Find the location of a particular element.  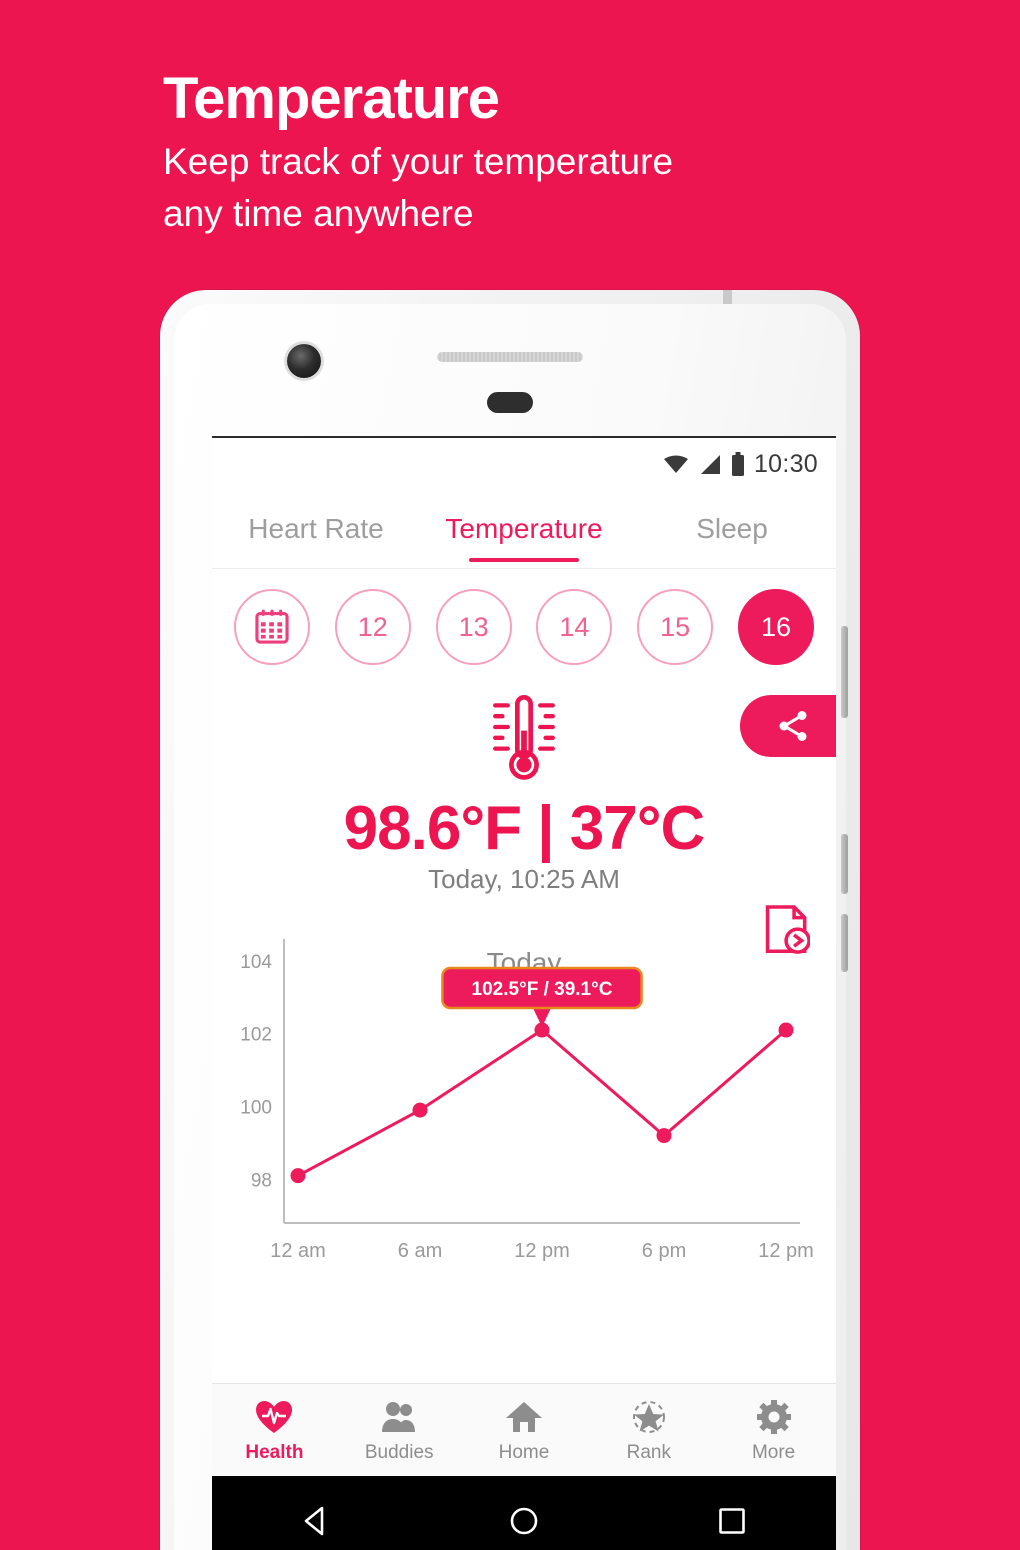

nav-item-health: Health is located at coordinates (274, 1430).